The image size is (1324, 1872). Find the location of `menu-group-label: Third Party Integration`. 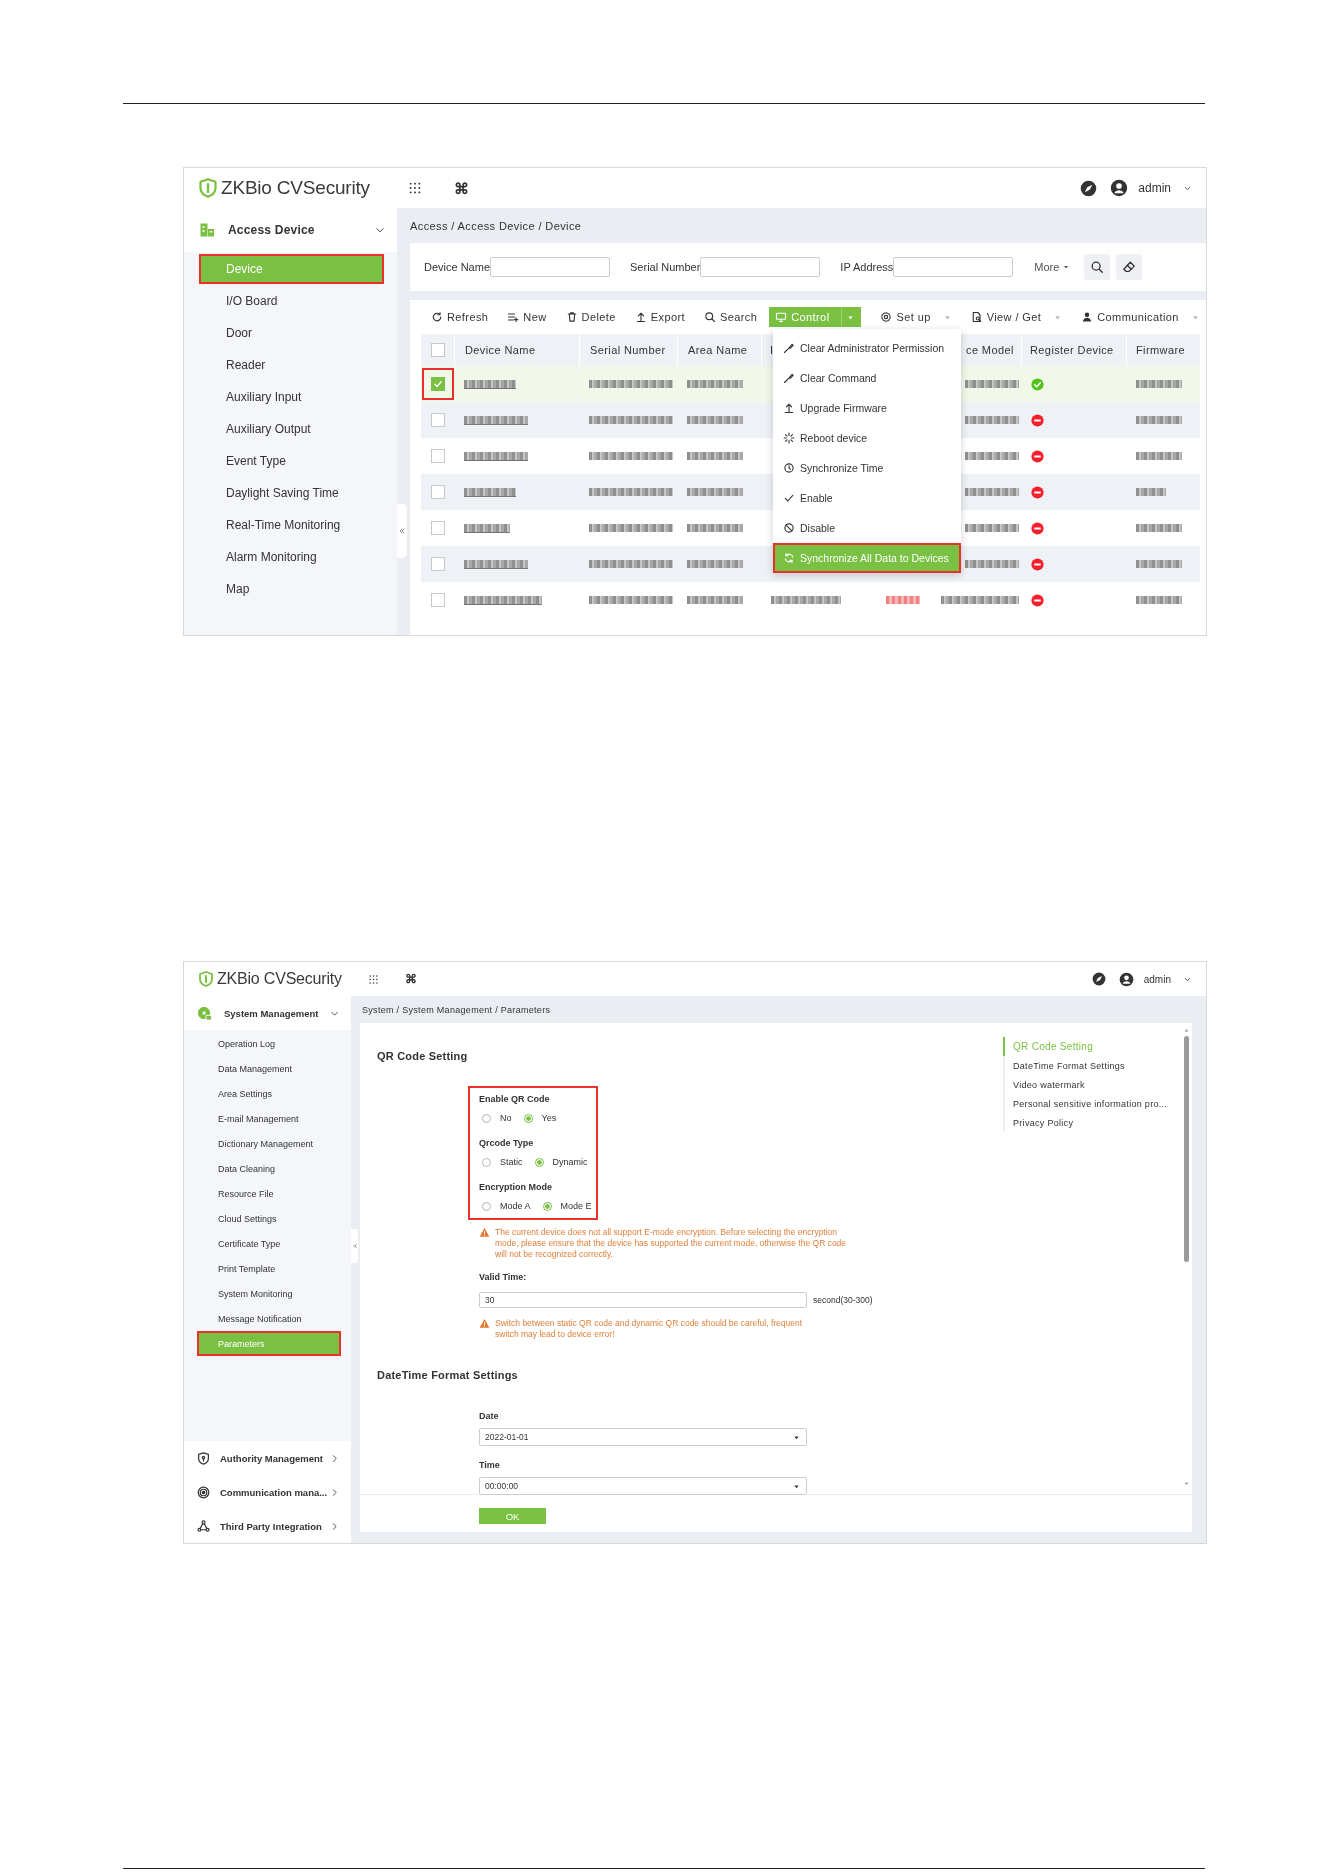

menu-group-label: Third Party Integration is located at coordinates (271, 1526).